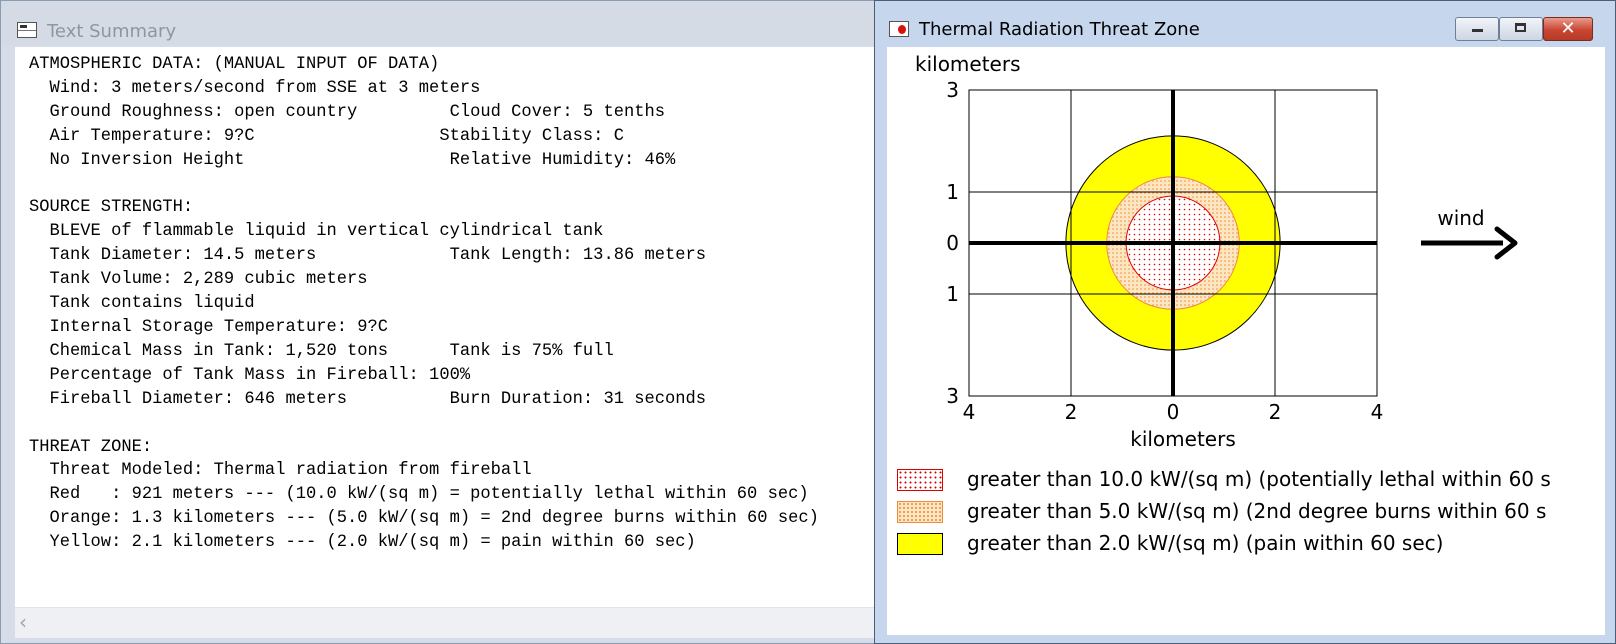 This screenshot has height=644, width=1616. I want to click on minimize-button, so click(1477, 29).